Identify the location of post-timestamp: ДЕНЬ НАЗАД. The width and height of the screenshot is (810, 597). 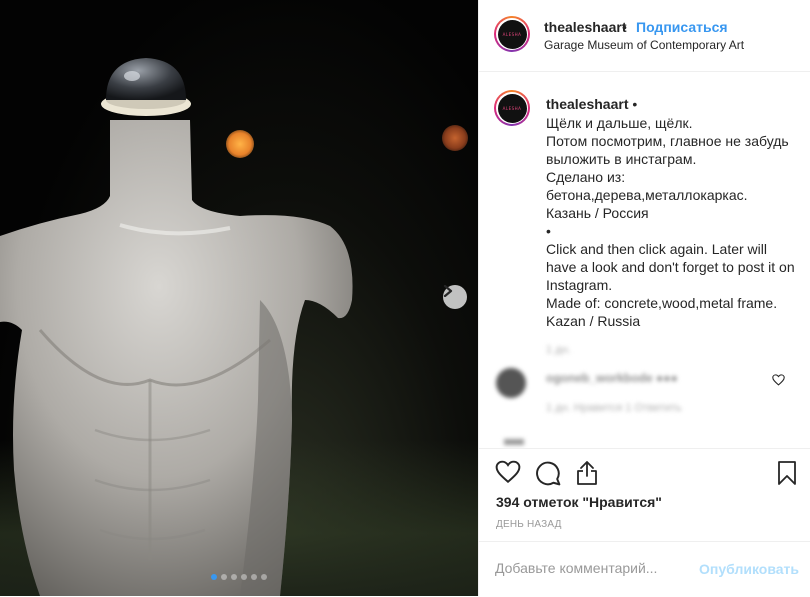
(529, 524).